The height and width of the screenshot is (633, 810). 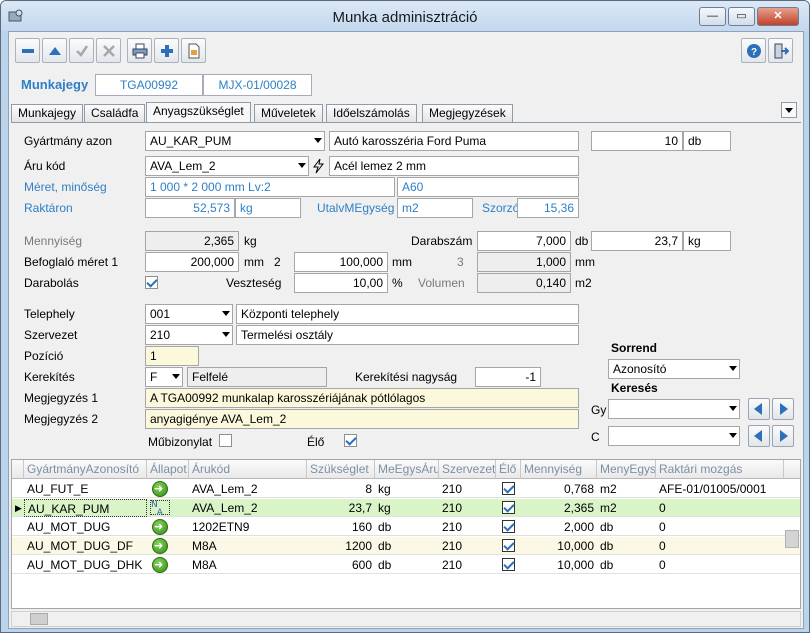 I want to click on column-header: MenyEgys, so click(x=626, y=469).